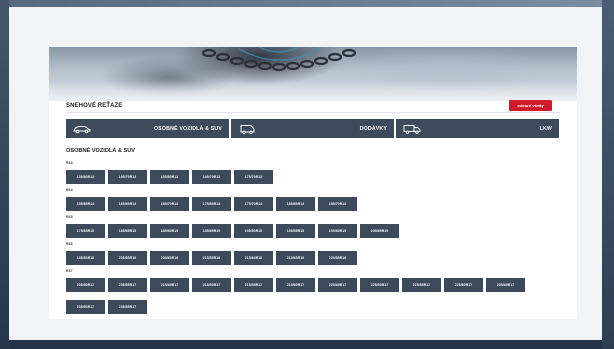 The image size is (614, 349). What do you see at coordinates (253, 177) in the screenshot?
I see `size-button: 175/70R13` at bounding box center [253, 177].